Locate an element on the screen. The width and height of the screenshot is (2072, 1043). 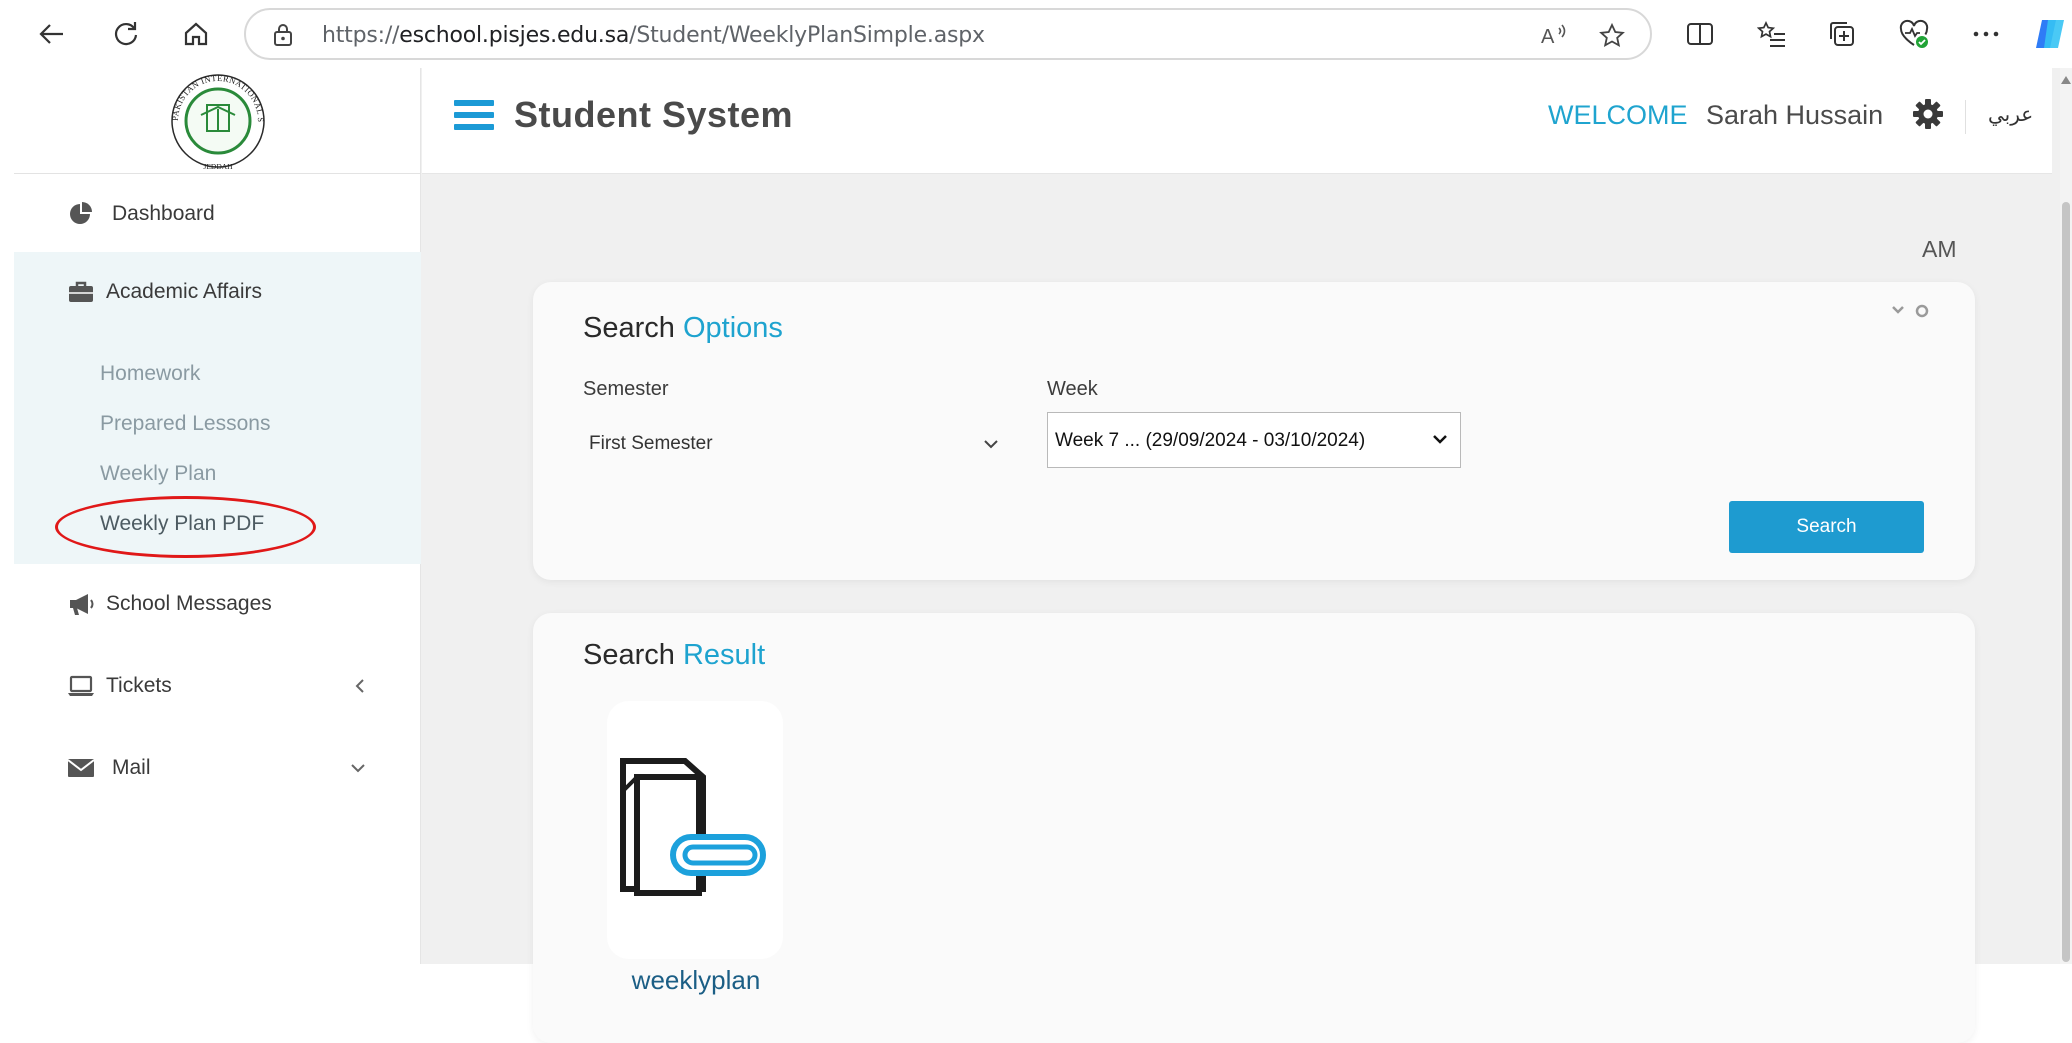
clock-ampm: AM is located at coordinates (1939, 249).